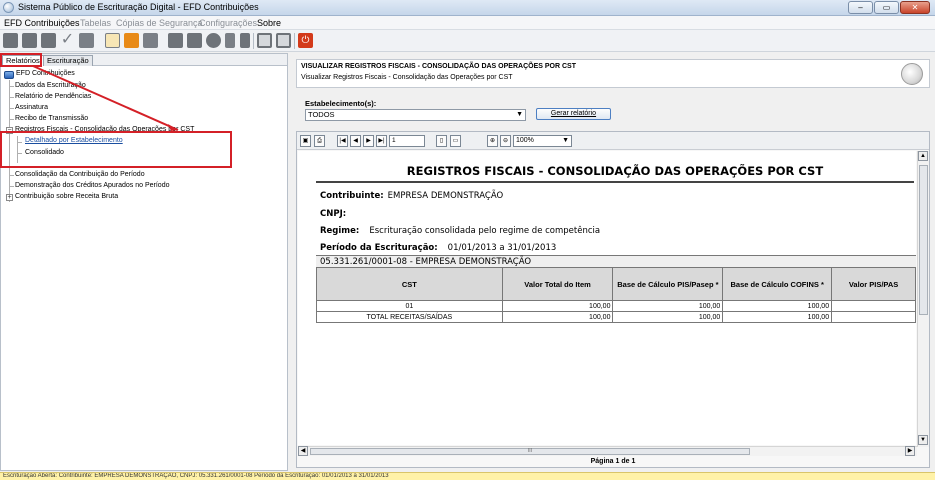  I want to click on next-page-icon: ▶, so click(368, 141).